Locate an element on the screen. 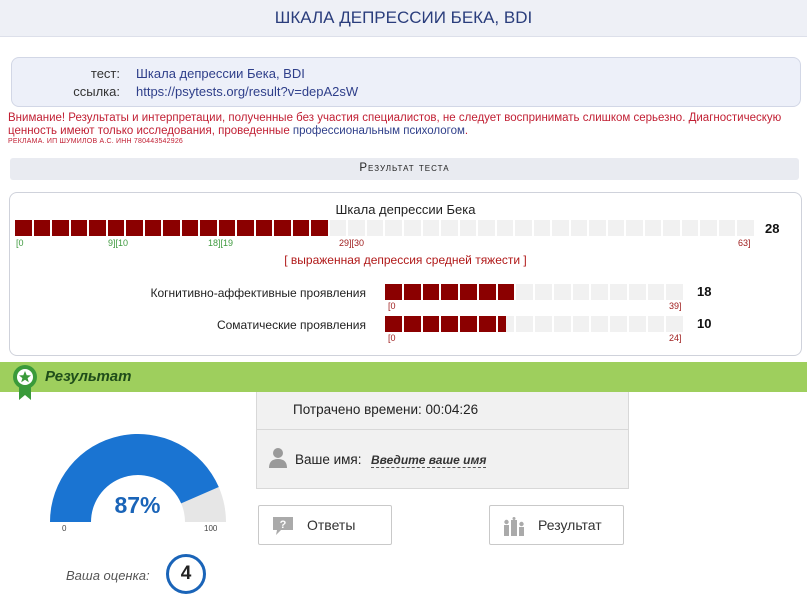 The width and height of the screenshot is (807, 605). psychologist-link: профессиональным психологом is located at coordinates (379, 131).